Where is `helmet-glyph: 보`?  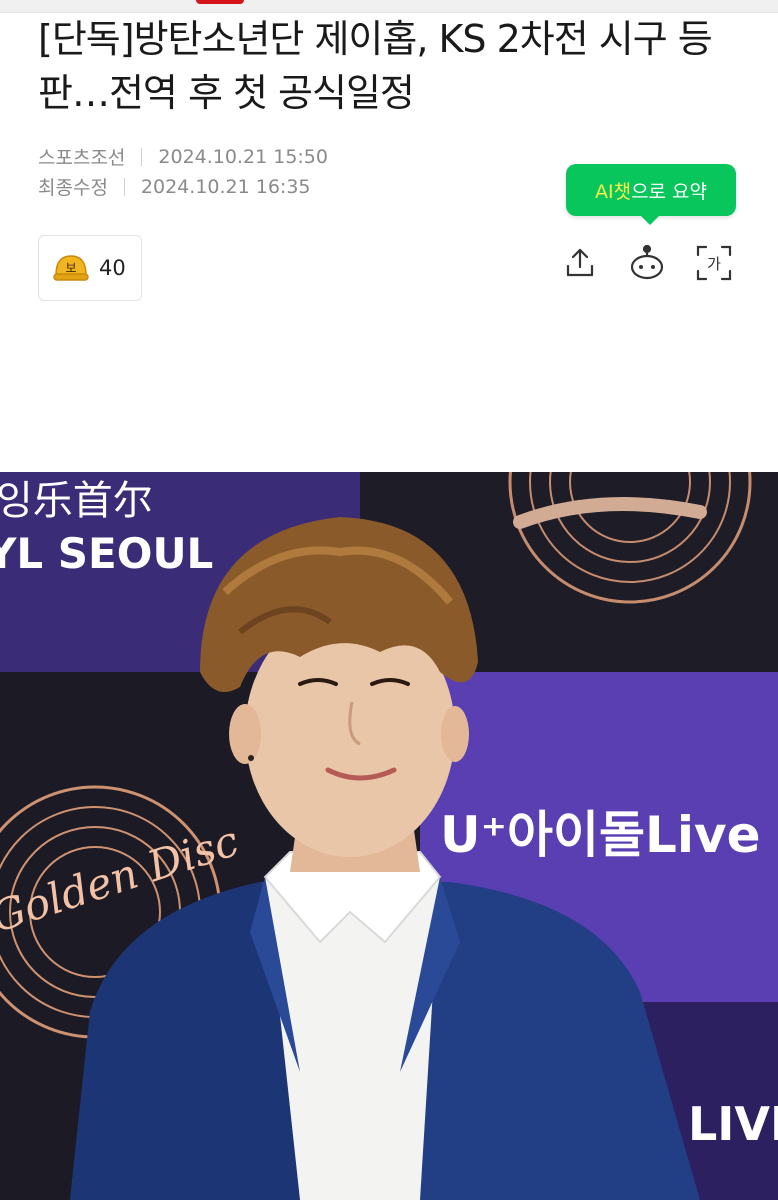 helmet-glyph: 보 is located at coordinates (70, 268).